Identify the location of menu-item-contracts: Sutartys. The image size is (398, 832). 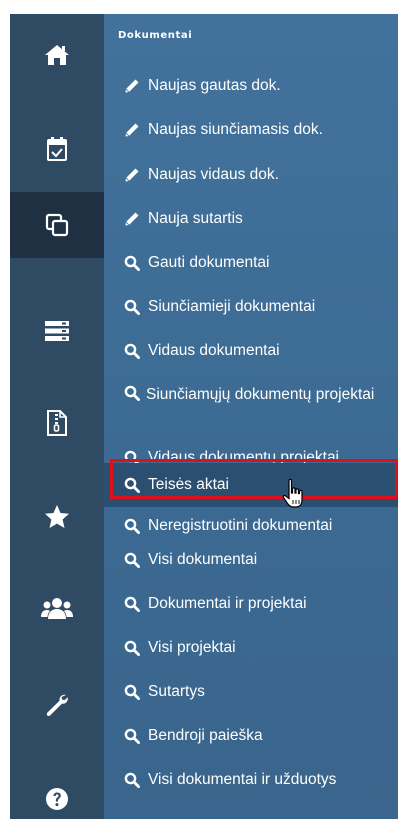
(251, 691).